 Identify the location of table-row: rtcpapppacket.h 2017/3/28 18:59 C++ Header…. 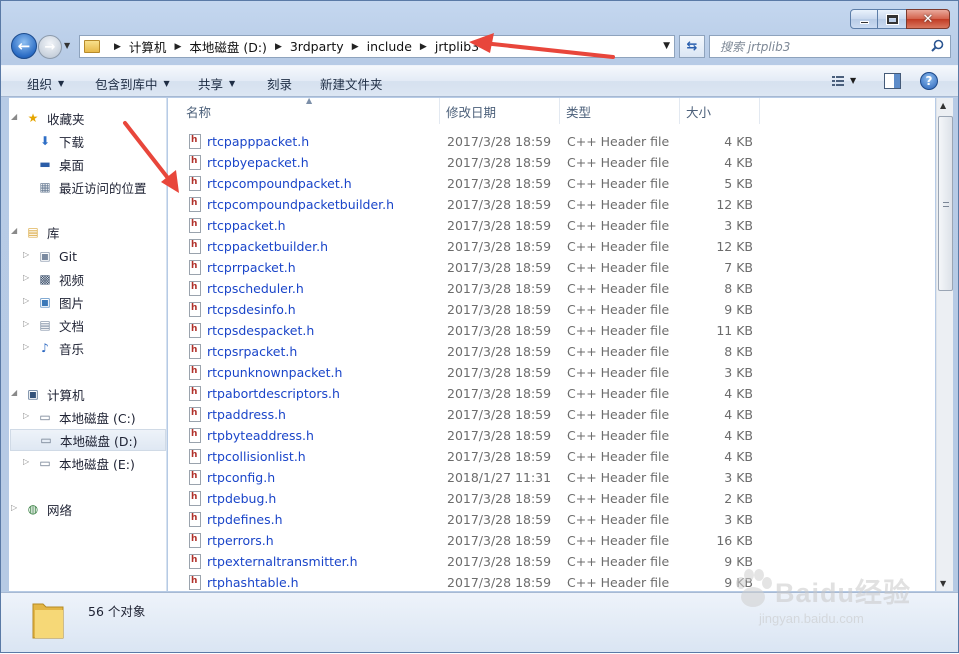
(551, 141).